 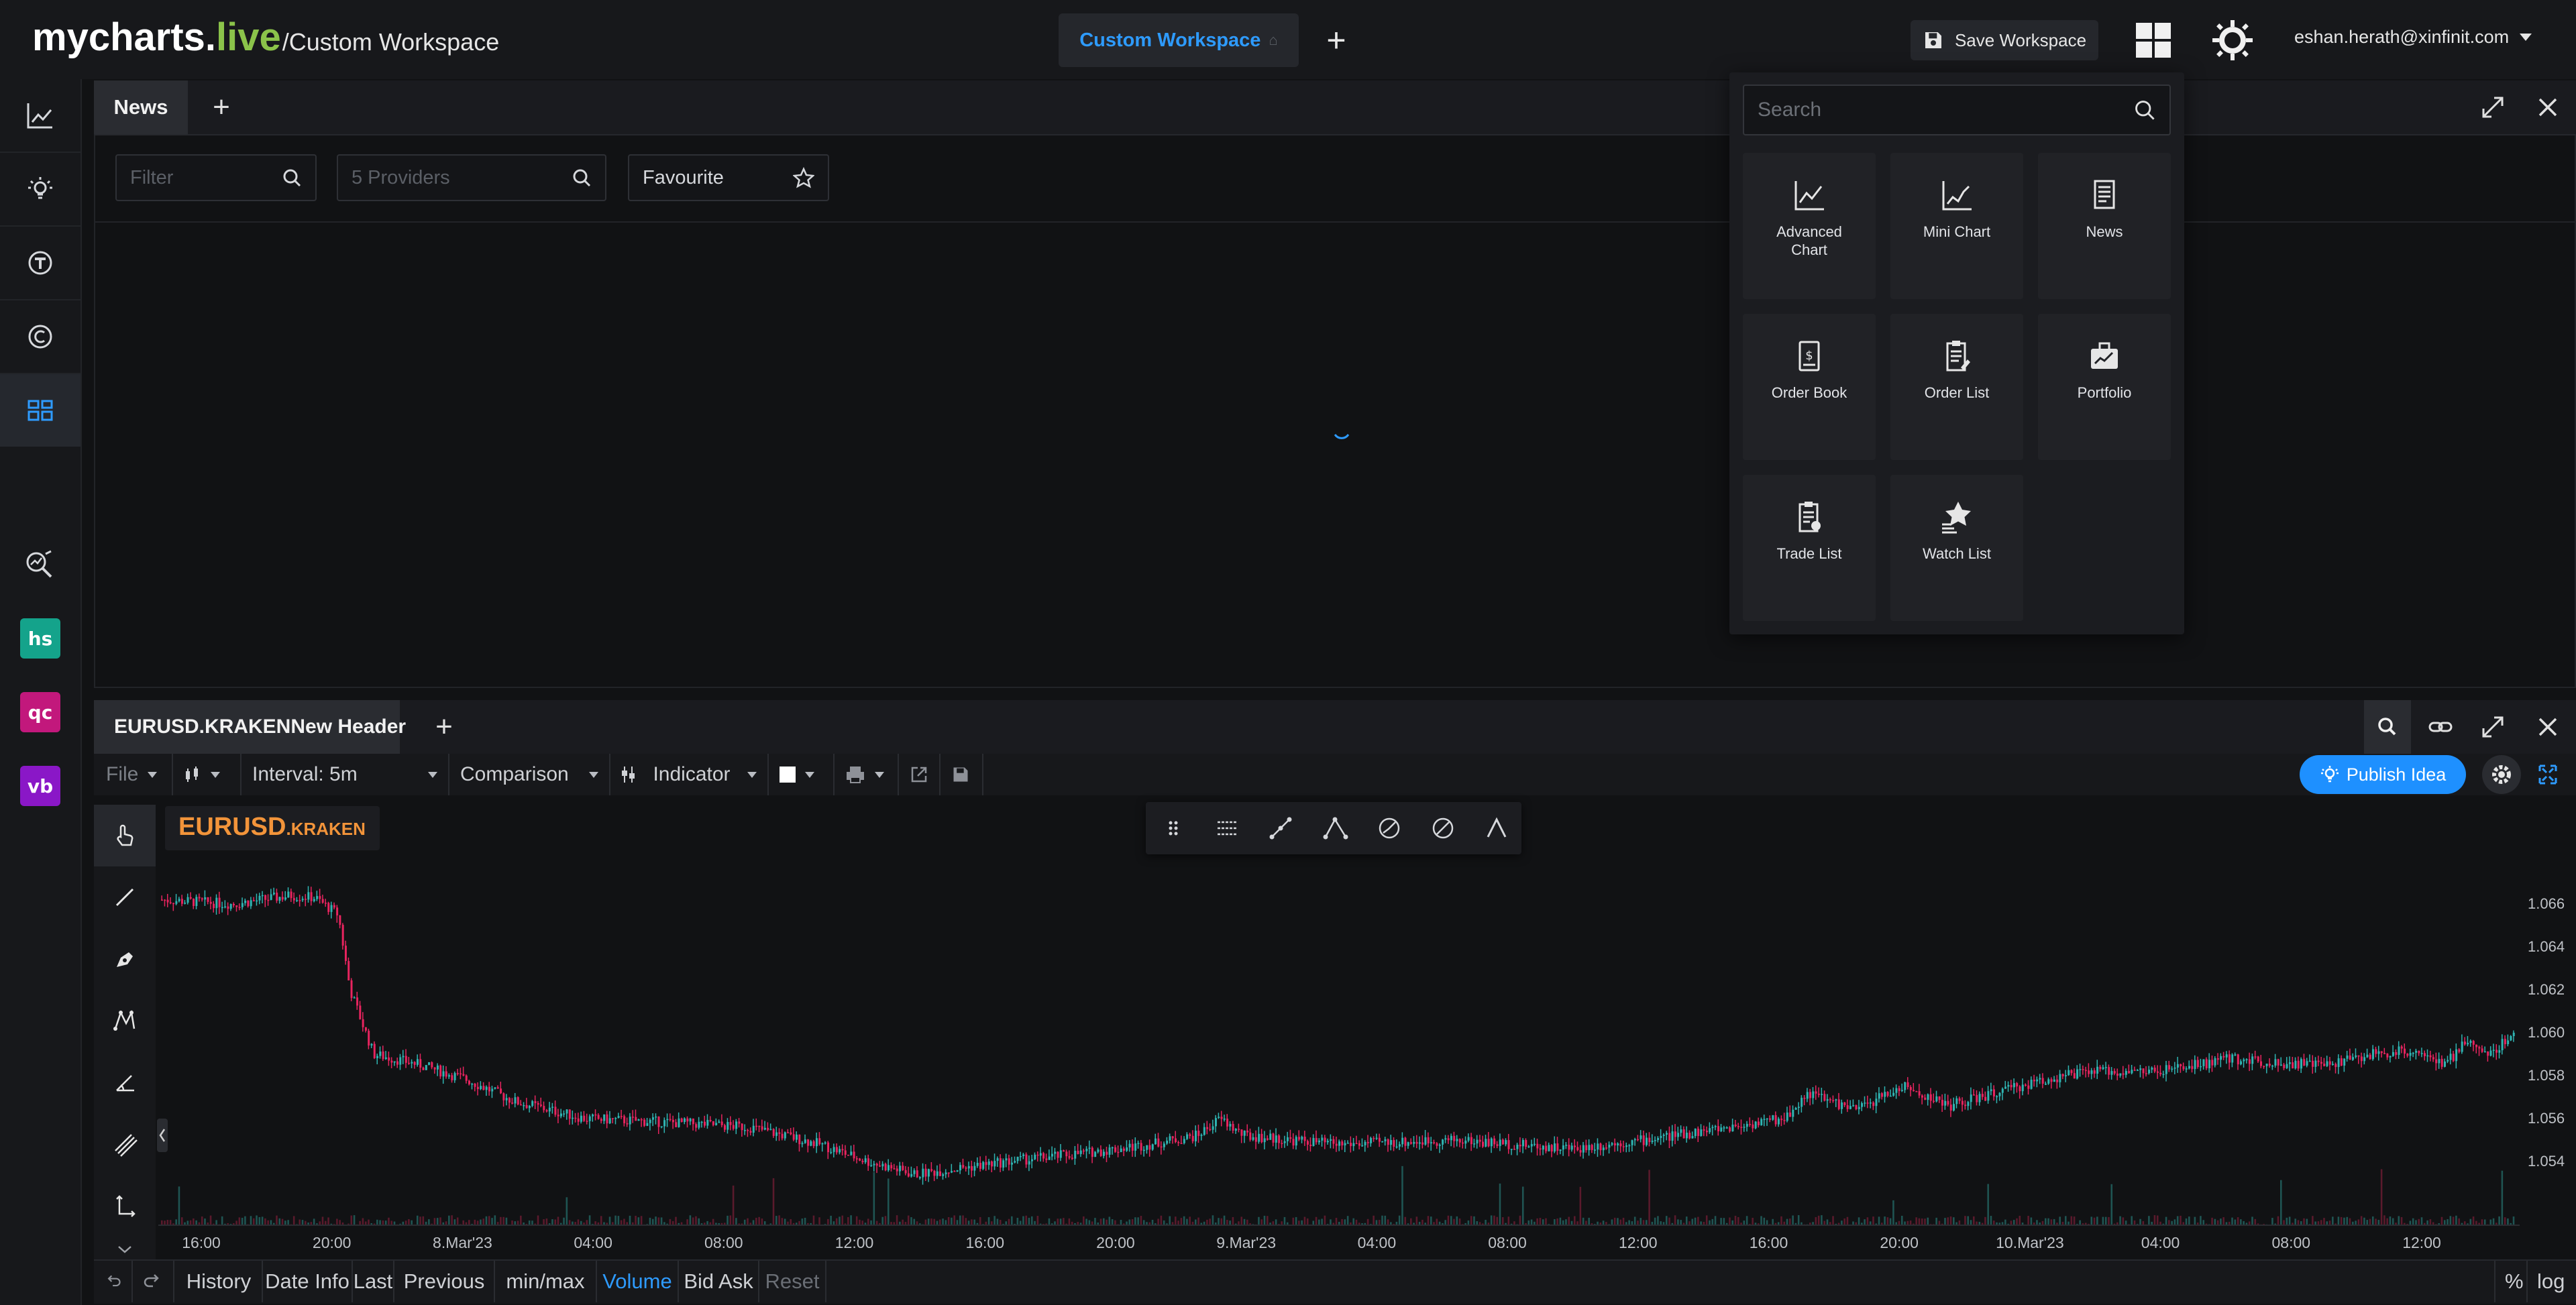 What do you see at coordinates (1809, 387) in the screenshot?
I see `widget-tile-order-book: $ Order Book` at bounding box center [1809, 387].